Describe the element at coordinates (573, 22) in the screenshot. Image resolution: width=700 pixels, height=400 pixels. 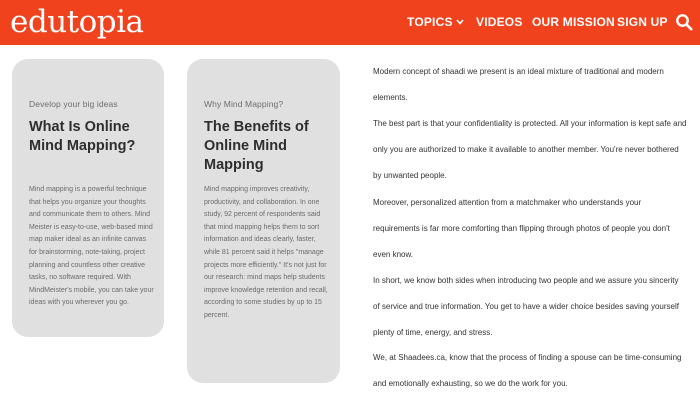
I see `nav-our-mission: OUR MISSION` at that location.